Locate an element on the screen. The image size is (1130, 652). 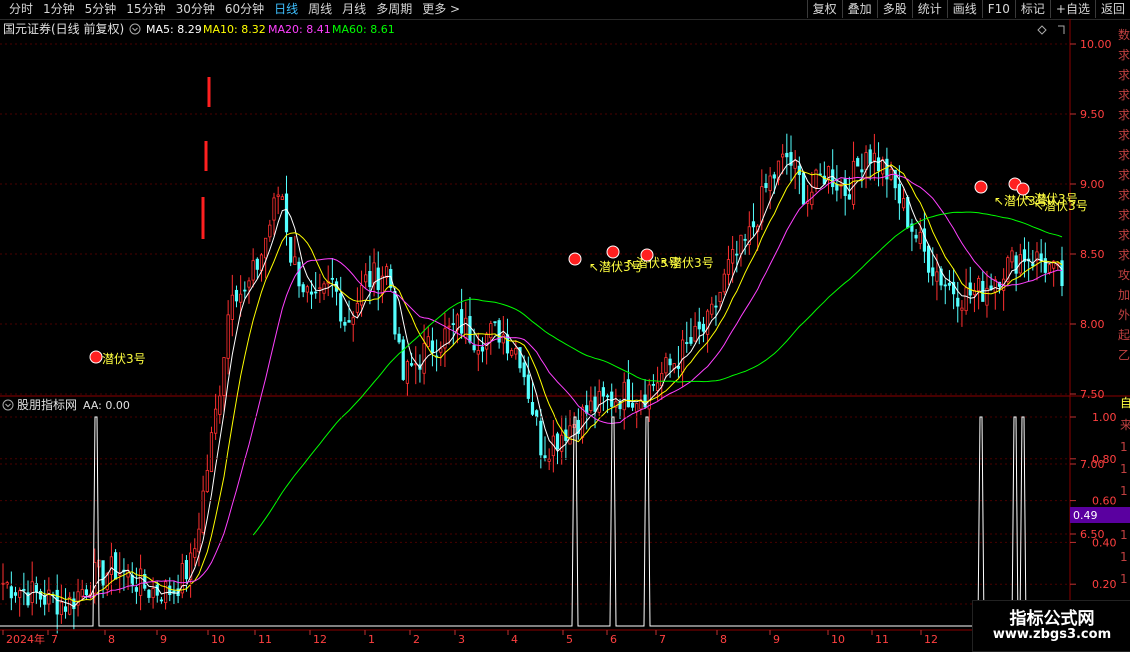
indicator-tick: 0.20 is located at coordinates (1104, 584).